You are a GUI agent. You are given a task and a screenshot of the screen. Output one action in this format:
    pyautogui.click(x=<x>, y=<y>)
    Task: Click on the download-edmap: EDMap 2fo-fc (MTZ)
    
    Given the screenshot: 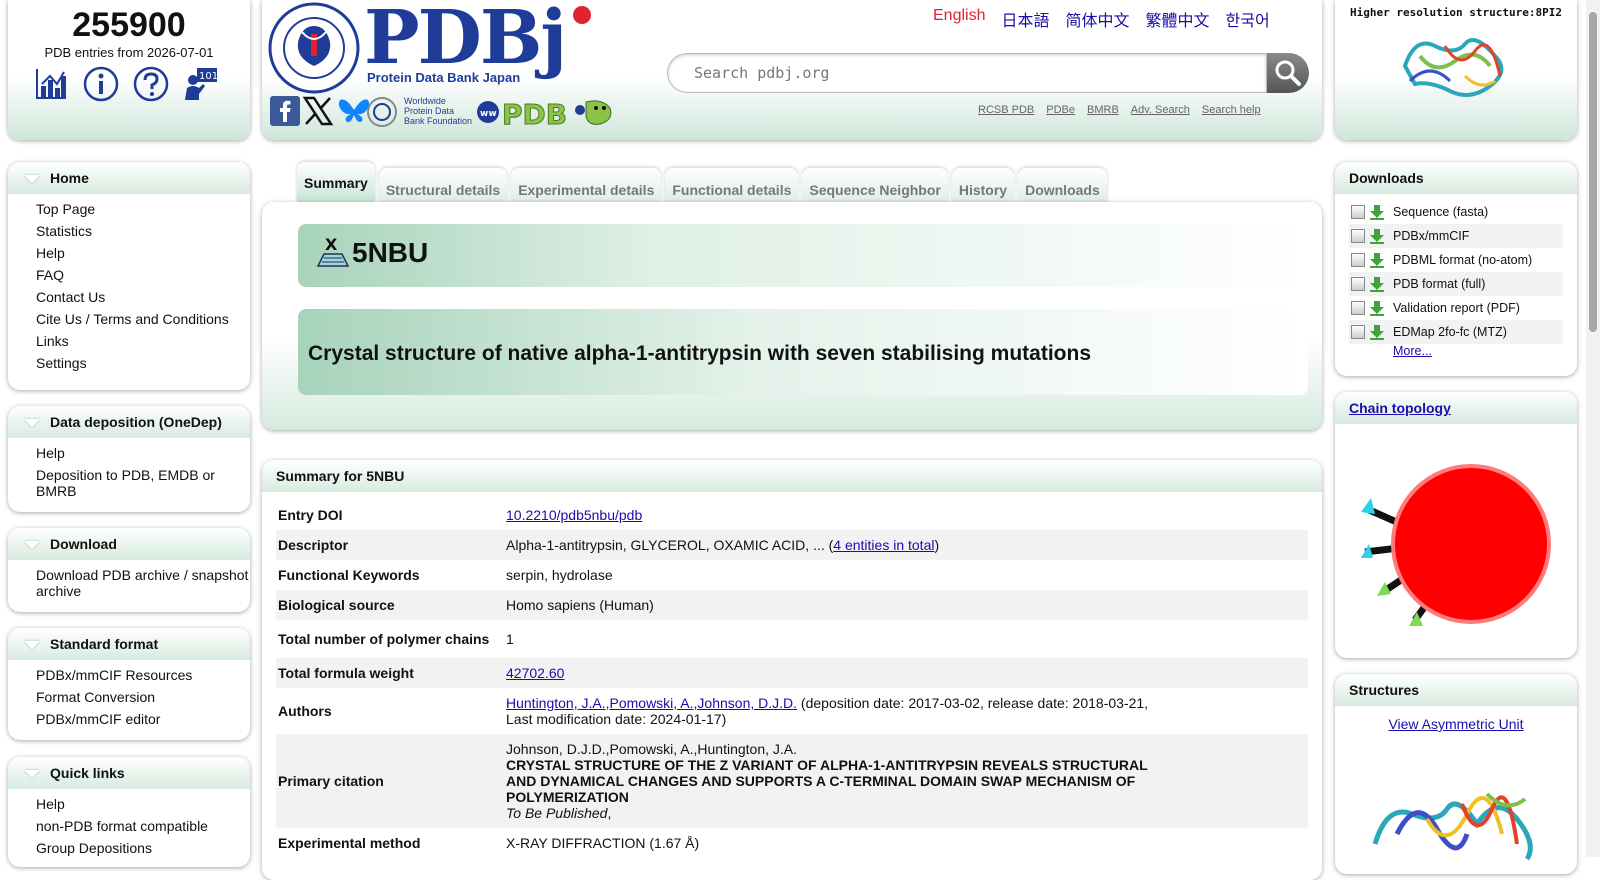 What is the action you would take?
    pyautogui.click(x=1450, y=332)
    